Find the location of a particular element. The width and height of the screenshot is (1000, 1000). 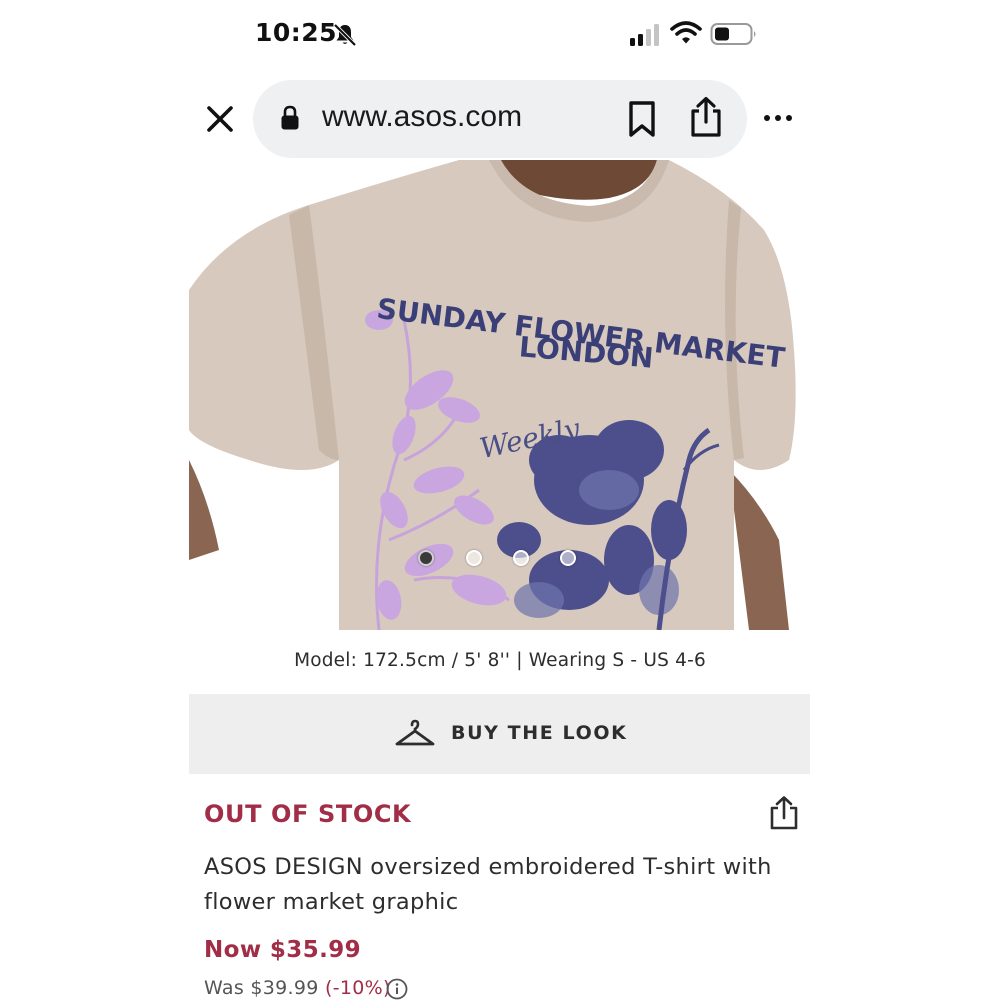

url-text: www.asos.com is located at coordinates (422, 117).